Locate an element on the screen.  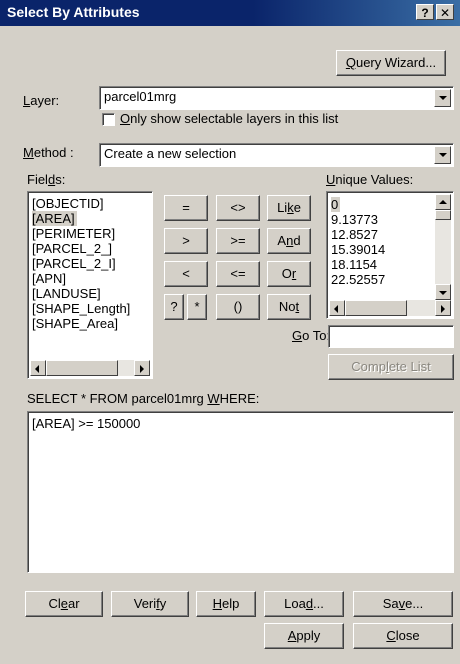
not-pre: No is located at coordinates (287, 306).